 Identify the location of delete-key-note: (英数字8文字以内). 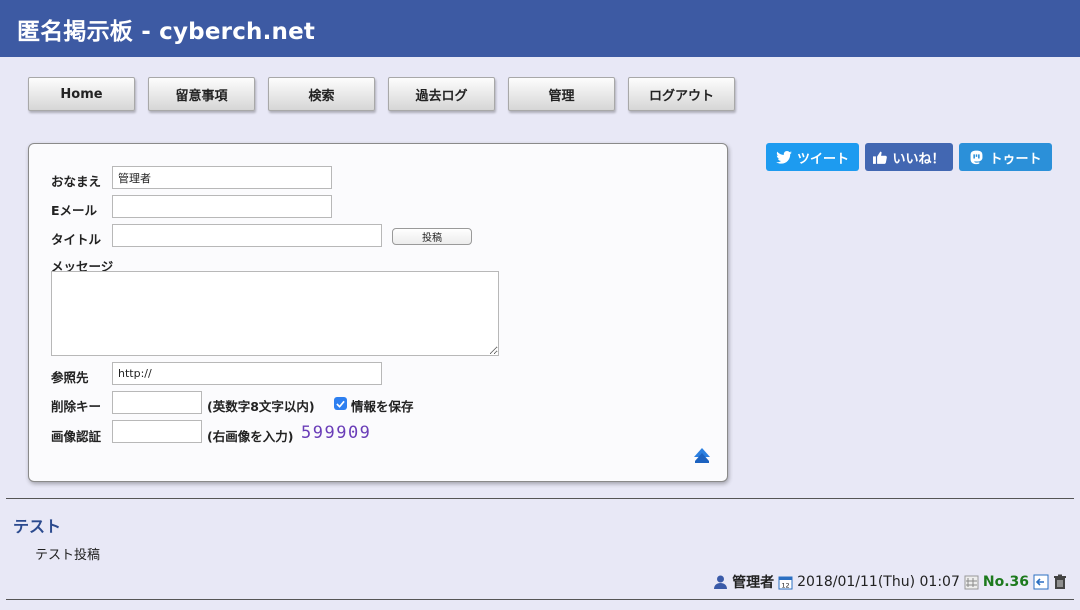
(261, 406).